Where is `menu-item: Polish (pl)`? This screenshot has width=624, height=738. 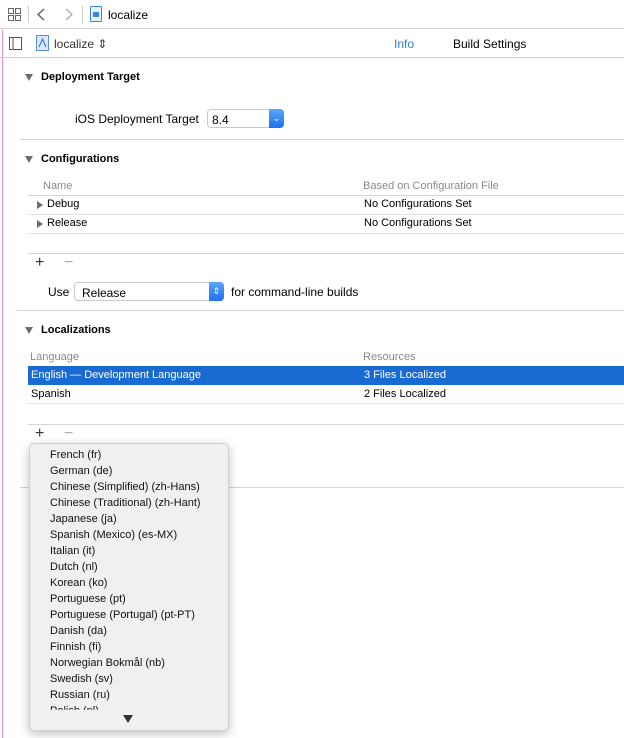
menu-item: Polish (pl) is located at coordinates (74, 707).